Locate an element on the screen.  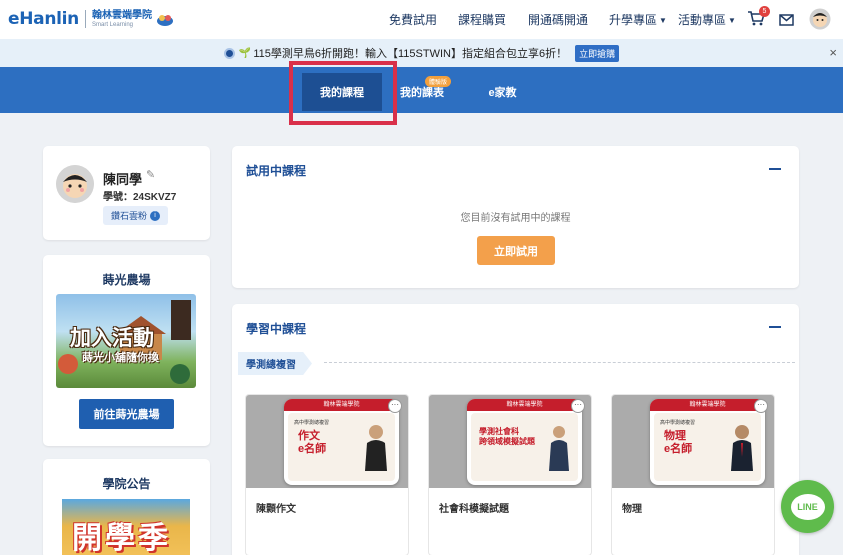
line-icon: LINE is located at coordinates (807, 506).